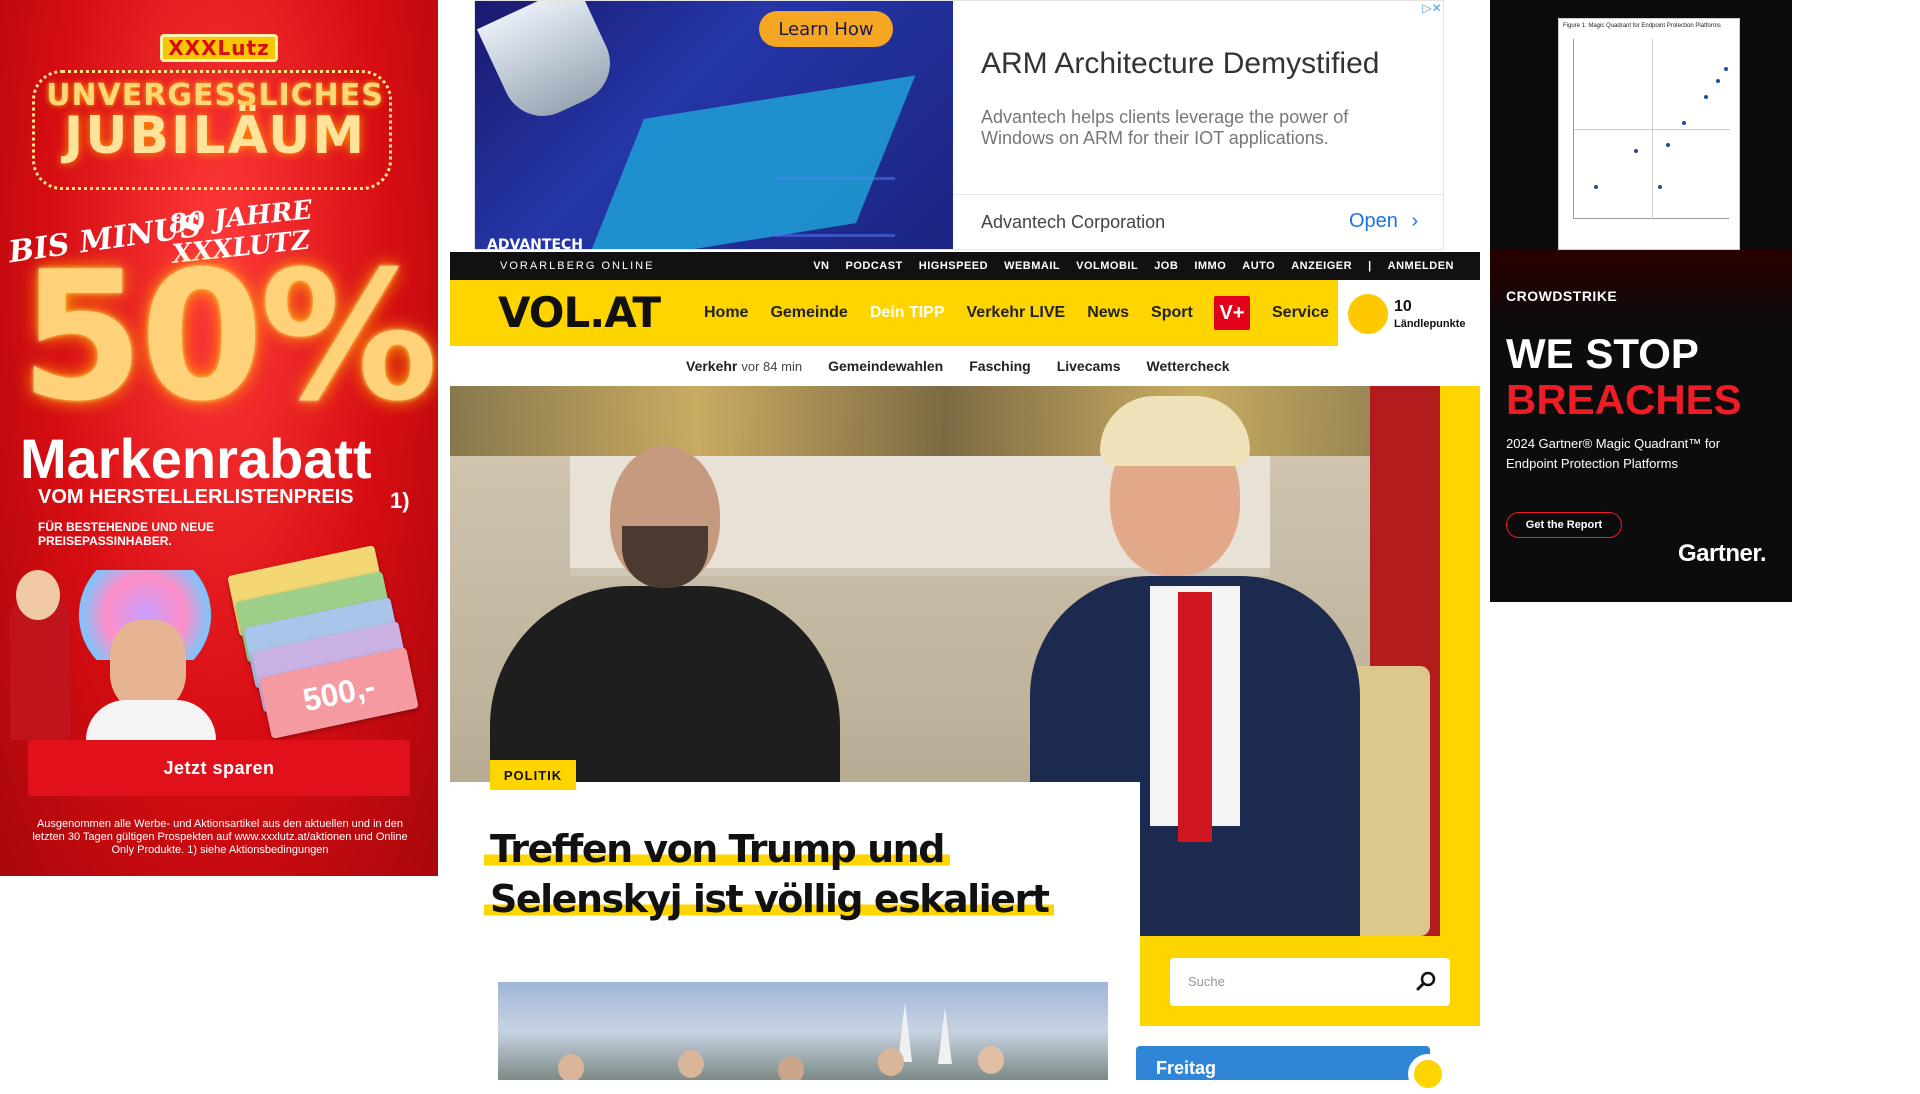  Describe the element at coordinates (1292, 1070) in the screenshot. I see `weather-widget: Freitag` at that location.